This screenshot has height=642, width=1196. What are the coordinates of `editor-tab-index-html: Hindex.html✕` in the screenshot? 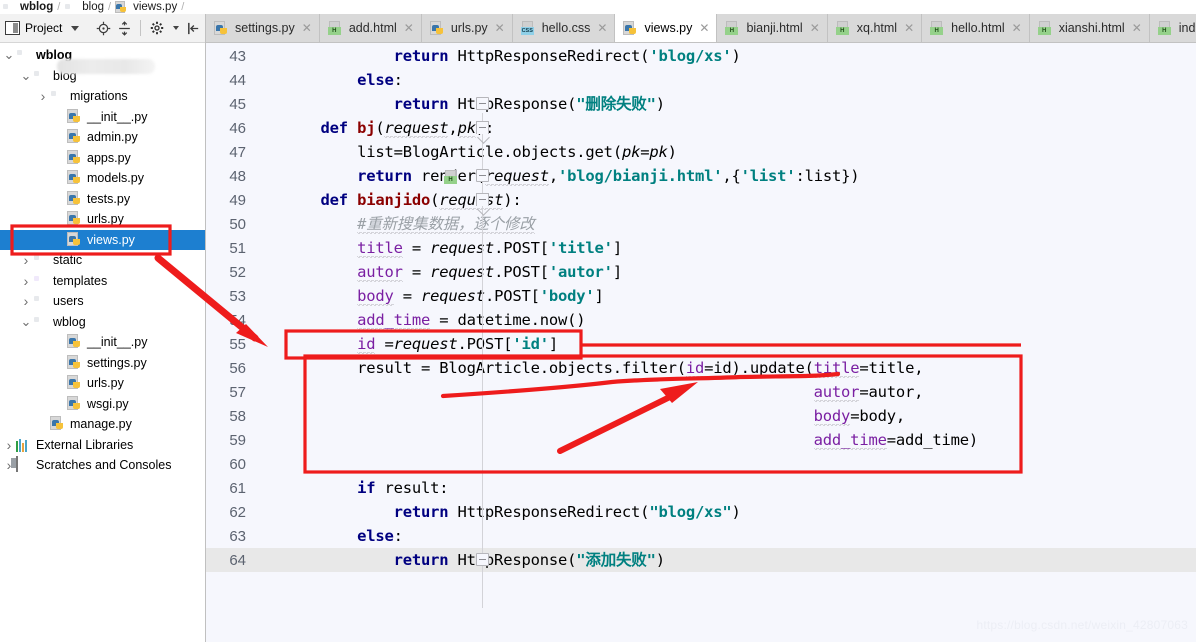 It's located at (1172, 28).